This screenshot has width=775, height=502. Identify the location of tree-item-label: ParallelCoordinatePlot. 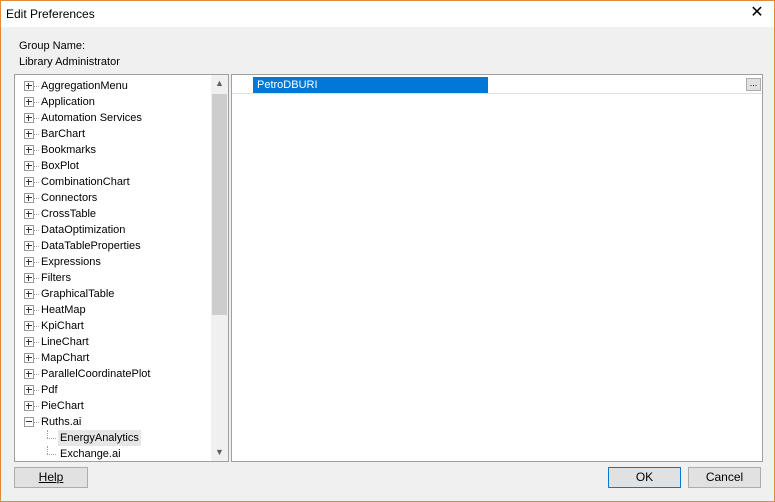
(96, 374).